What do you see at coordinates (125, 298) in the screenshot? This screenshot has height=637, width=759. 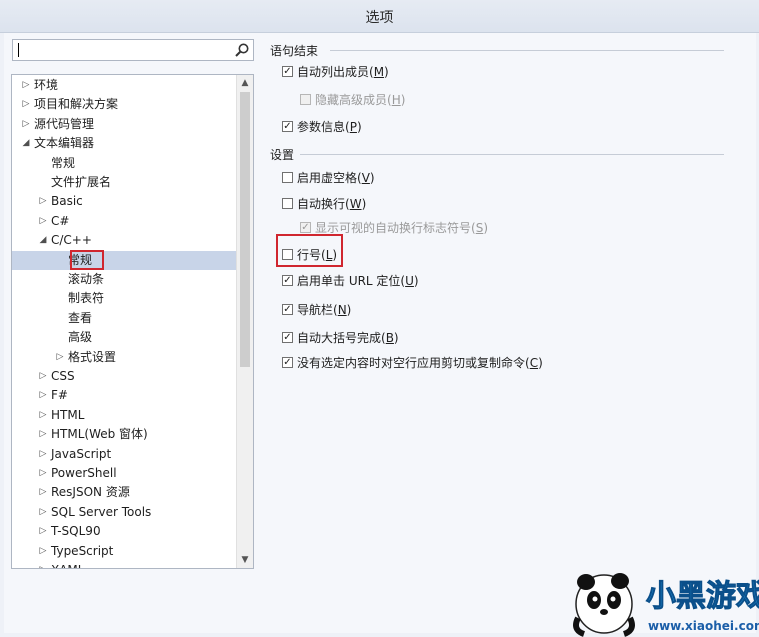 I see `tree-item: 制表符` at bounding box center [125, 298].